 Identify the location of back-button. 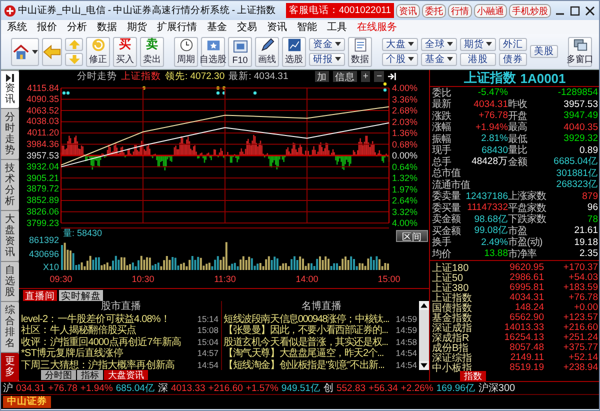
(52, 52).